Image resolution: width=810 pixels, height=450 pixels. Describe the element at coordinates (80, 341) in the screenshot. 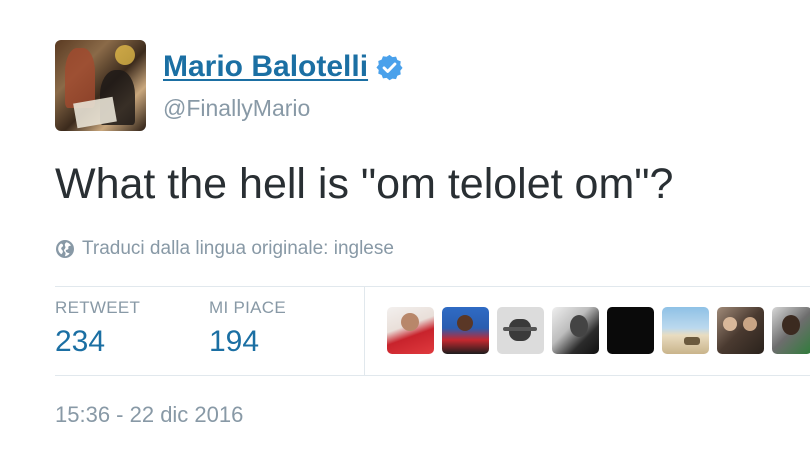

I see `retweet-count: 234` at that location.